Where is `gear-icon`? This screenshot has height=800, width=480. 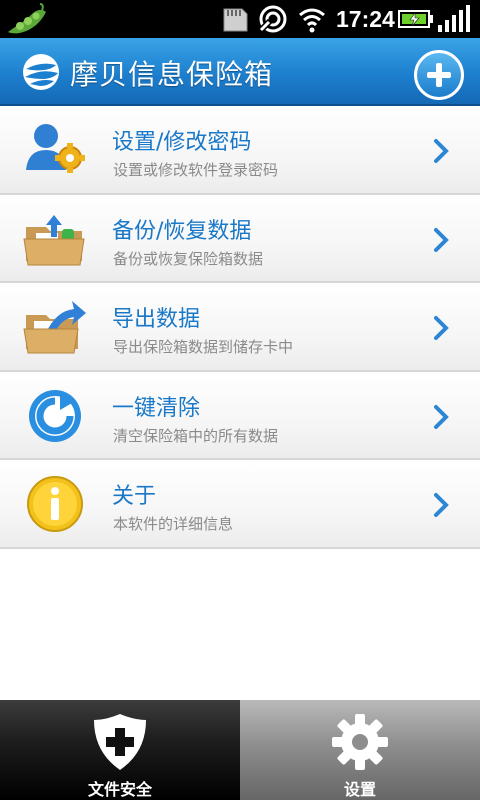
gear-icon is located at coordinates (360, 742).